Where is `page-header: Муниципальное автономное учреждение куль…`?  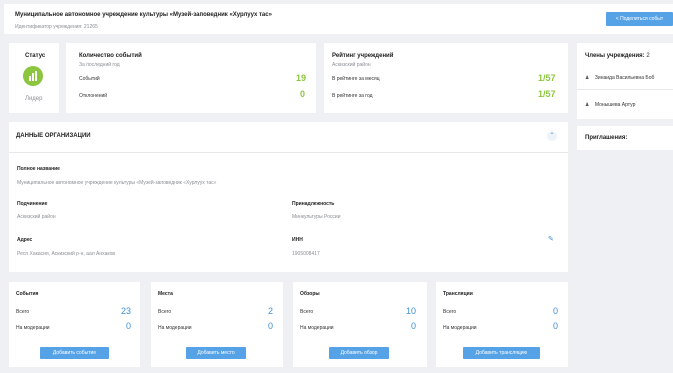 page-header: Муниципальное автономное учреждение куль… is located at coordinates (338, 19).